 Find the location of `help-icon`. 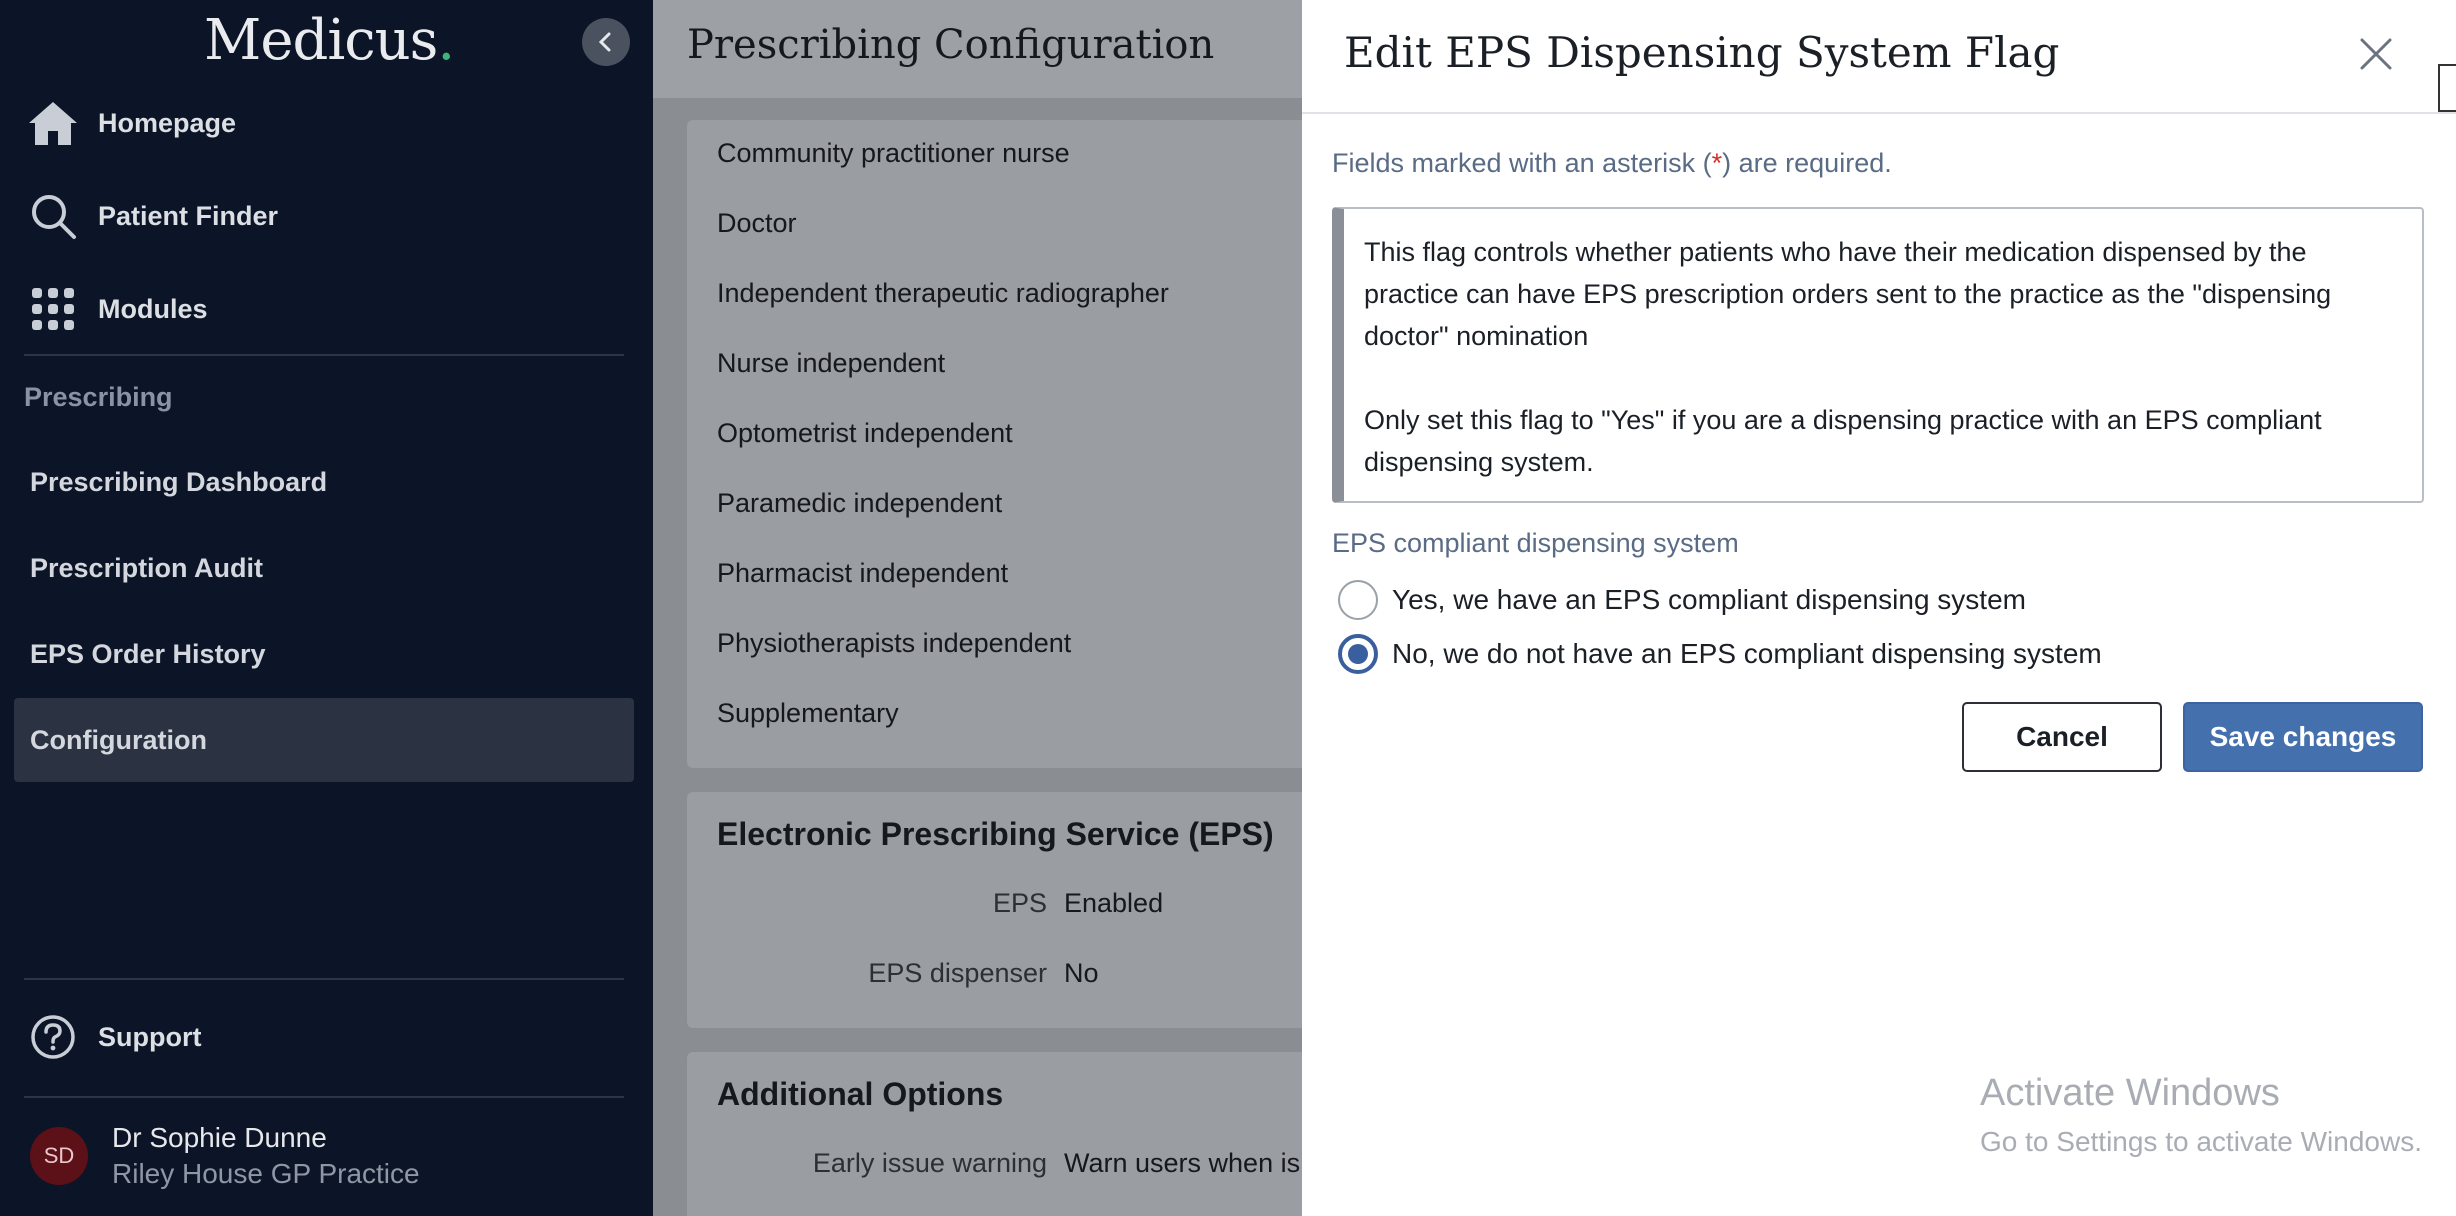

help-icon is located at coordinates (53, 1037).